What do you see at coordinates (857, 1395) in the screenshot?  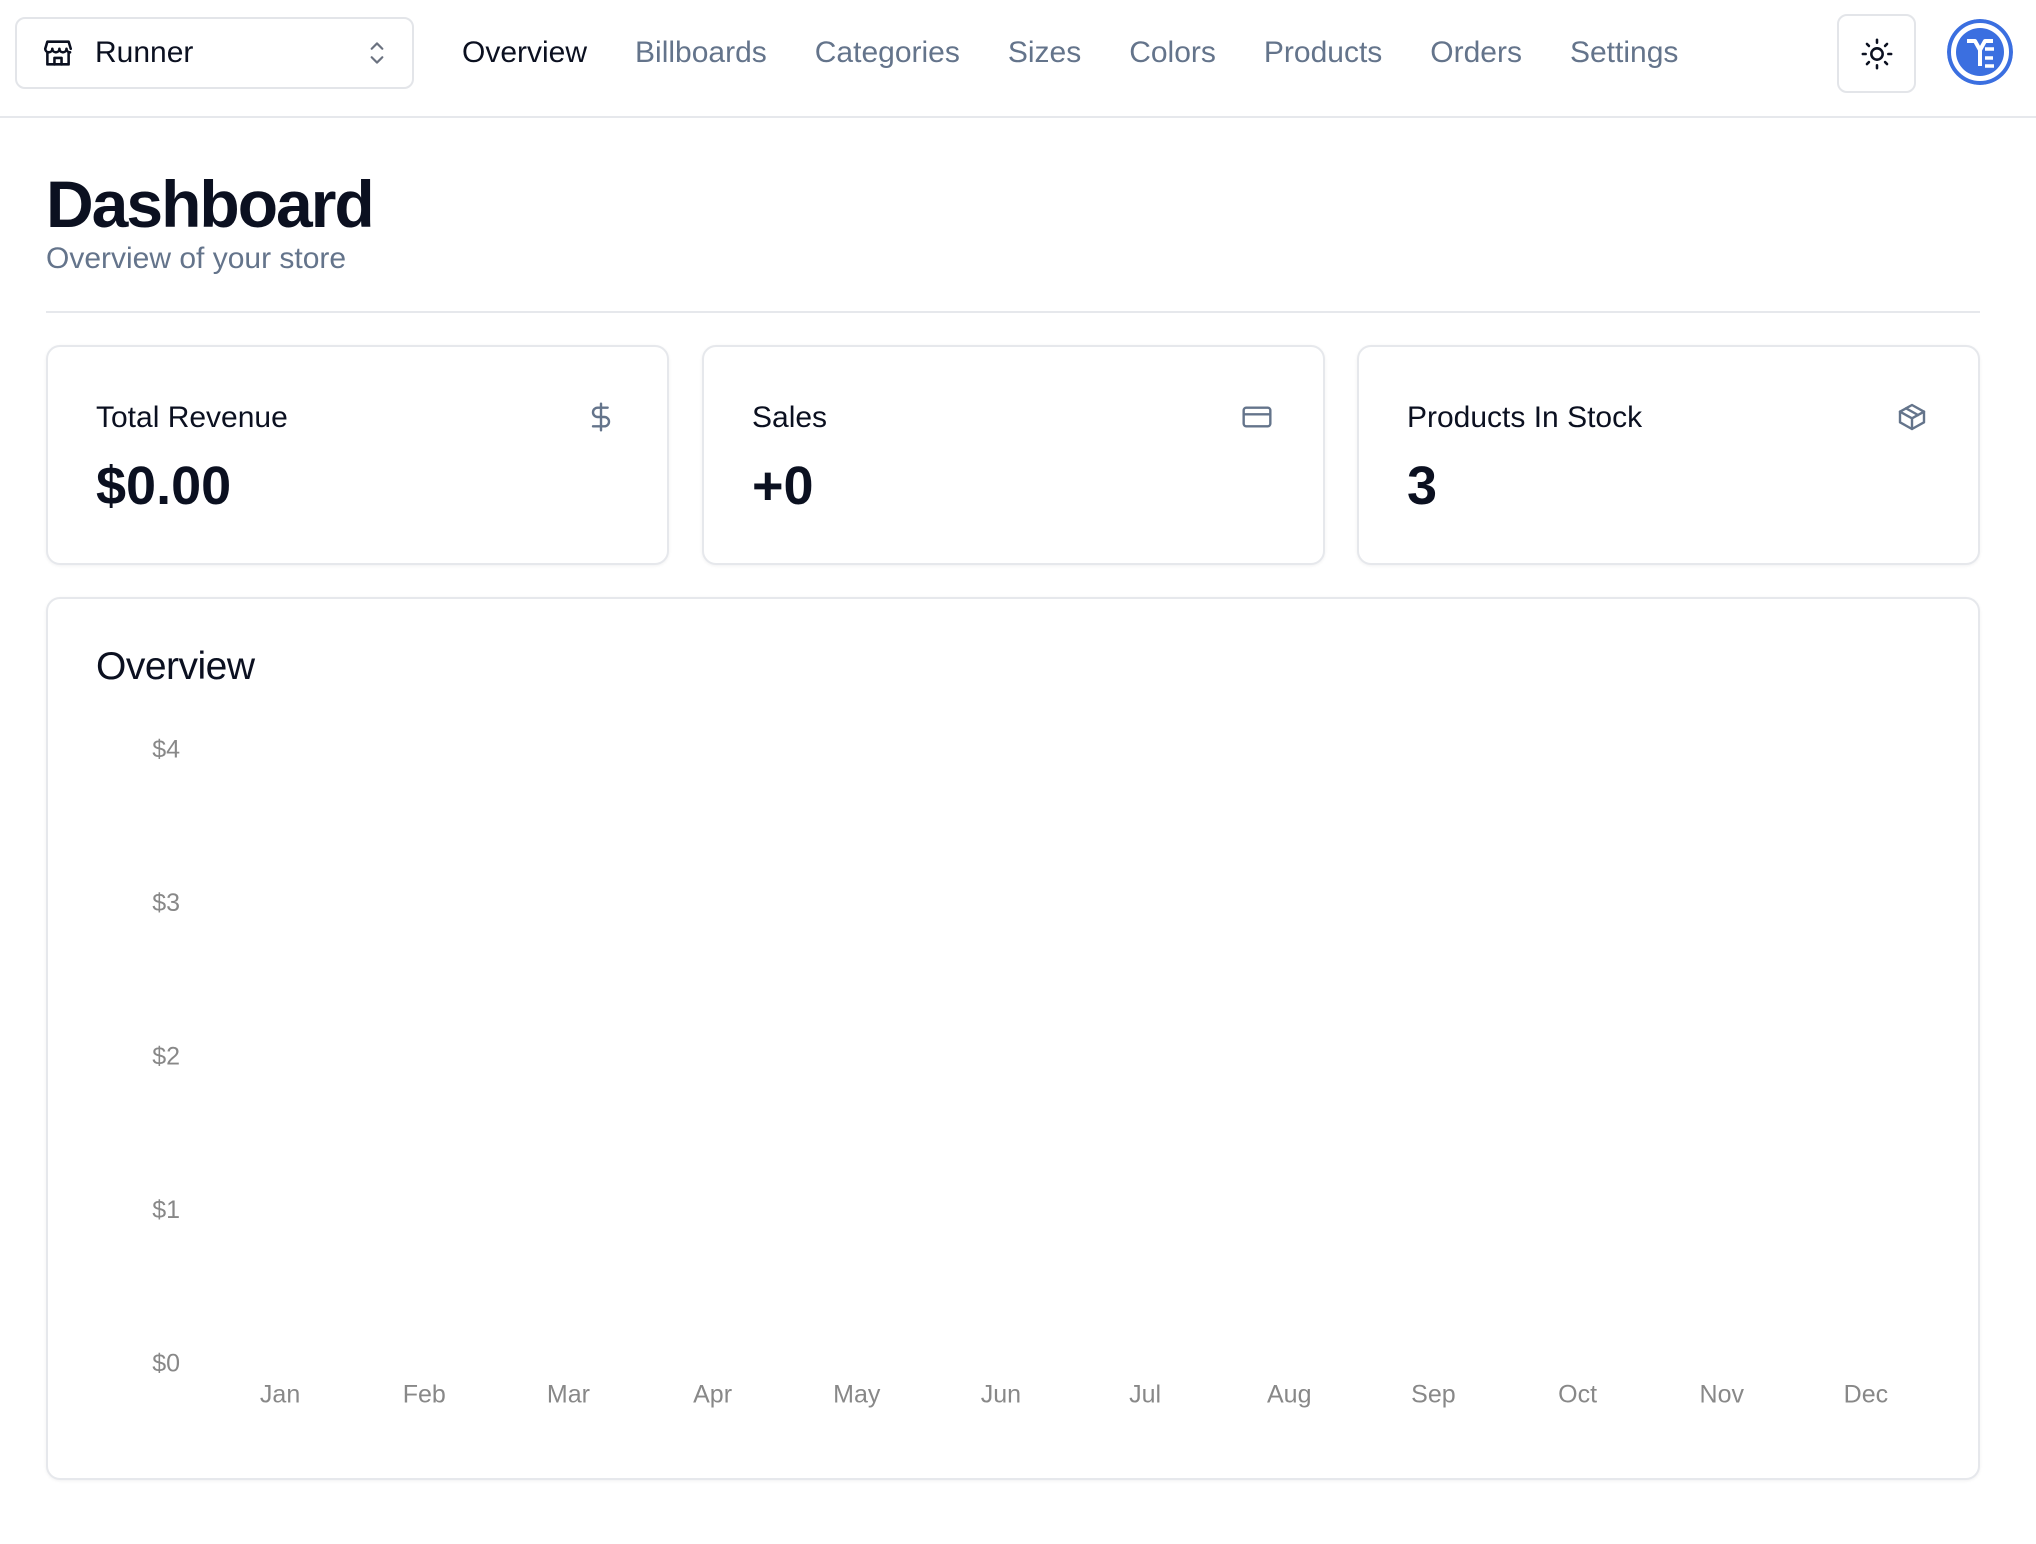 I see `x-tick-label: May` at bounding box center [857, 1395].